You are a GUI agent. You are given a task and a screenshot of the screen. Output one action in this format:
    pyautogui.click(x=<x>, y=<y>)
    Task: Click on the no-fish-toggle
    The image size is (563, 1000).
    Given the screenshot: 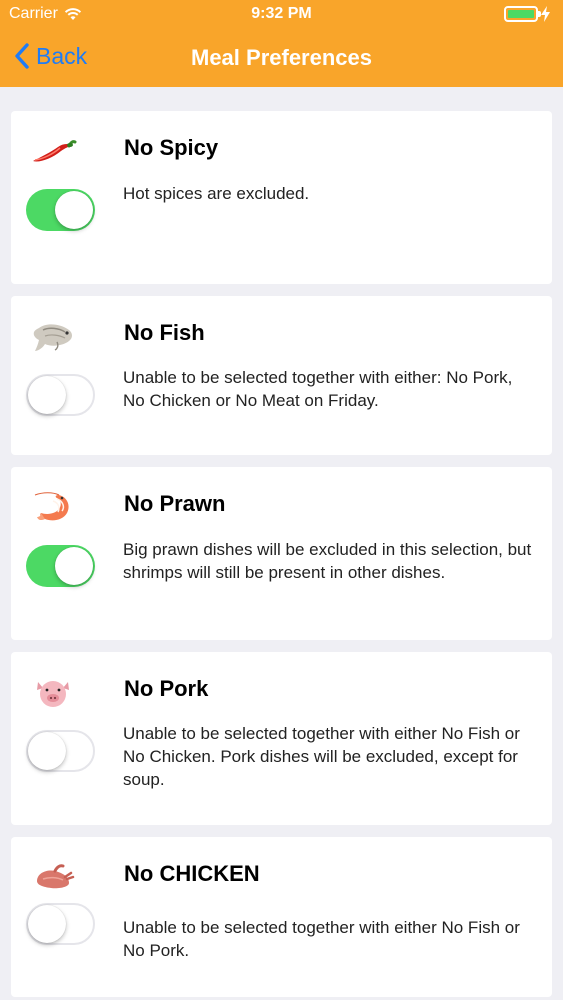 What is the action you would take?
    pyautogui.click(x=60, y=395)
    